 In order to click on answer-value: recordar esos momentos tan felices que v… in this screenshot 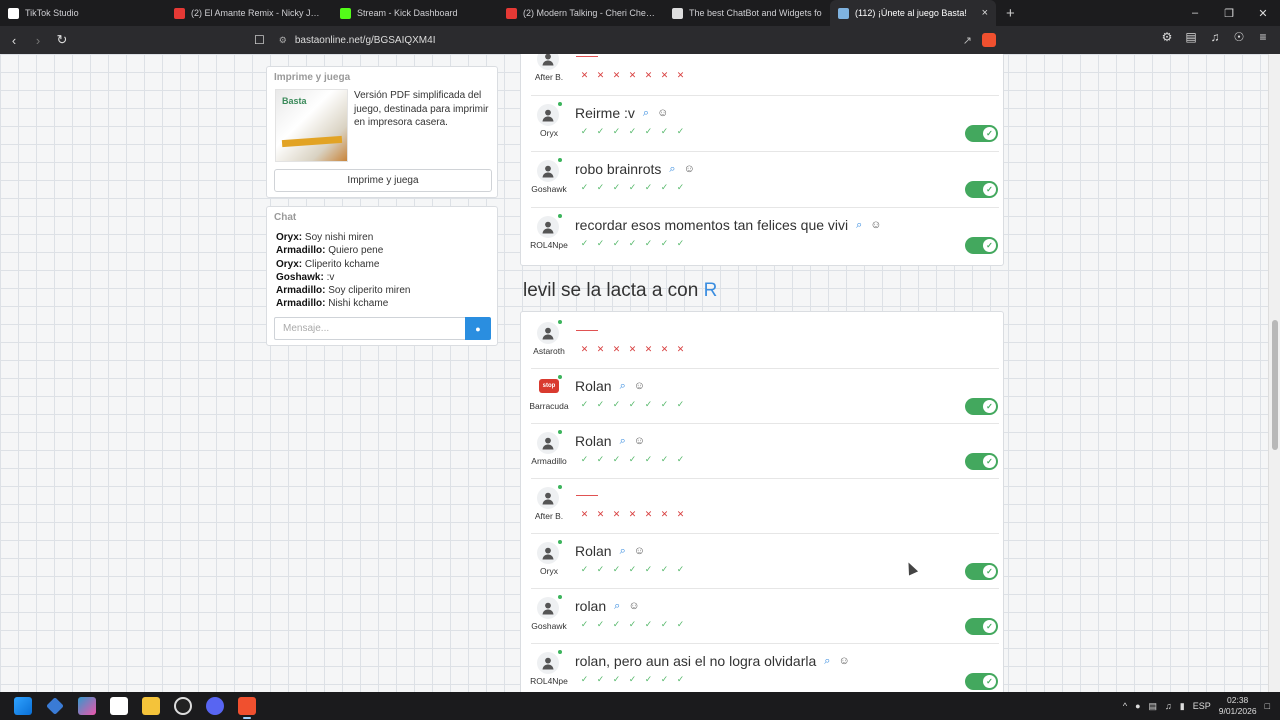, I will do `click(712, 225)`.